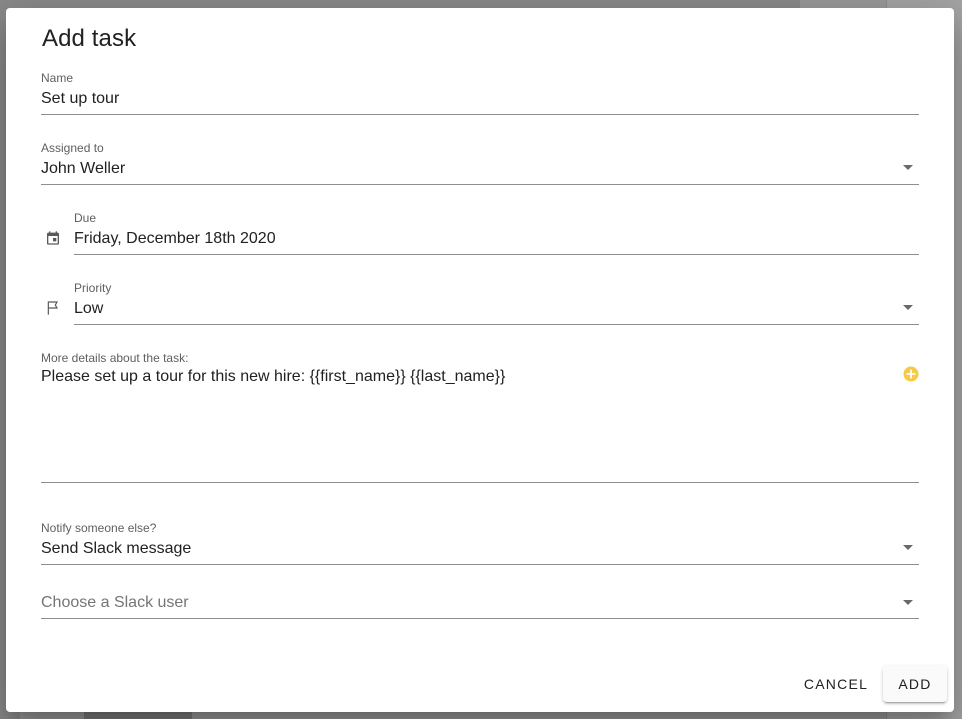 Image resolution: width=962 pixels, height=719 pixels. Describe the element at coordinates (836, 684) in the screenshot. I see `cancel-button: CANCEL` at that location.